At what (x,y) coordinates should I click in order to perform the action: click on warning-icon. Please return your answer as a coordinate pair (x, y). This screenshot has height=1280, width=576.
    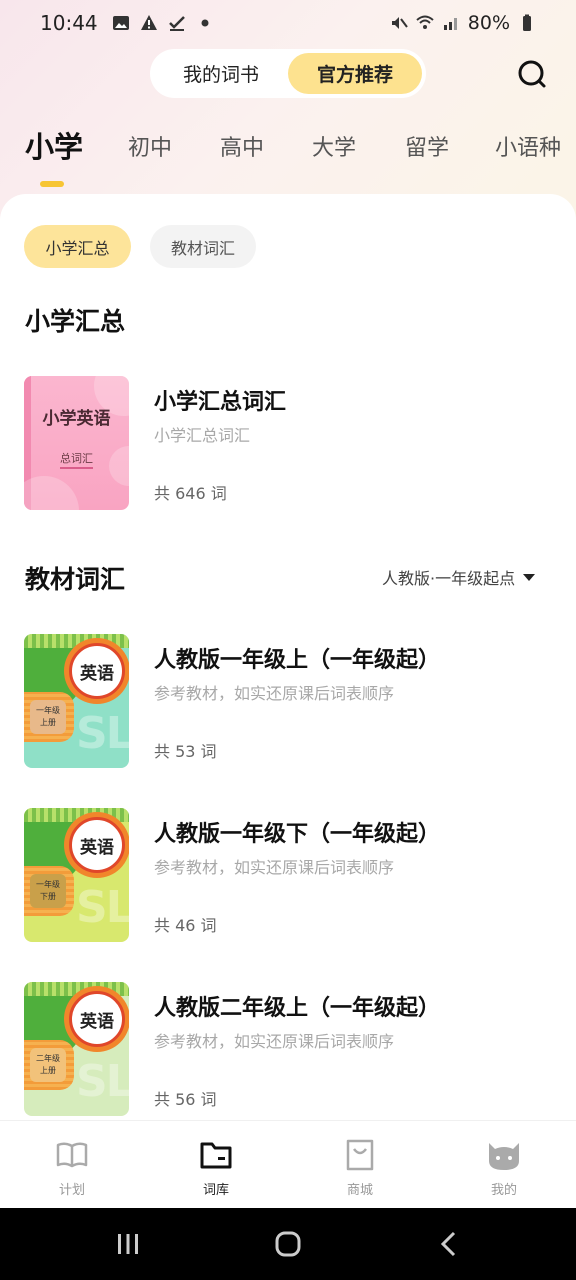
    Looking at the image, I should click on (148, 22).